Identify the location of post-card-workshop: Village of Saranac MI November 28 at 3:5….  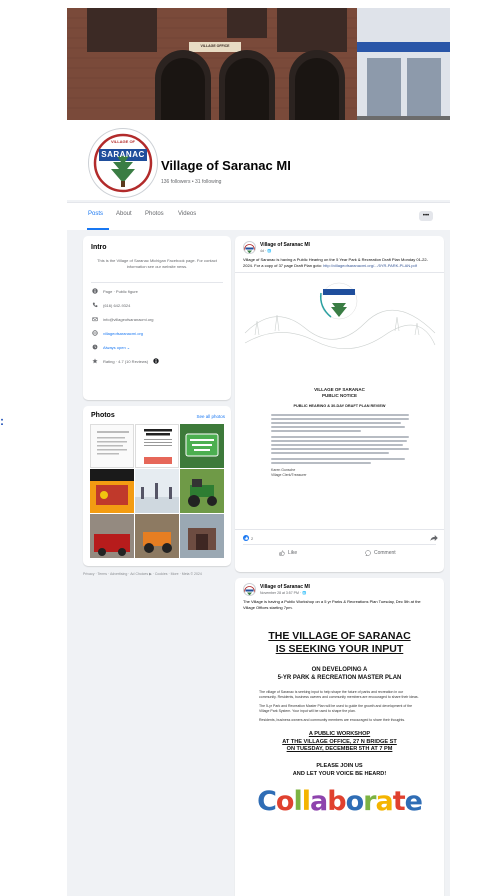
(339, 737).